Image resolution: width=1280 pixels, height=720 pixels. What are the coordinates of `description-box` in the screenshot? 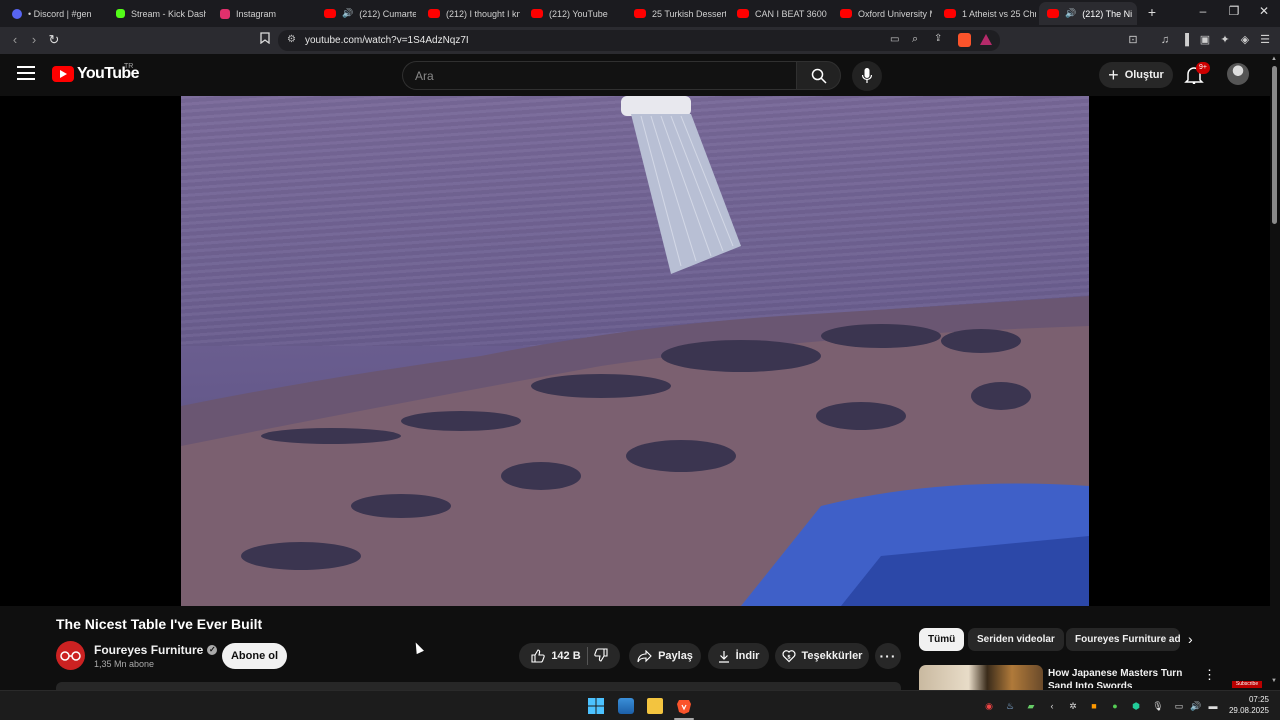 It's located at (478, 686).